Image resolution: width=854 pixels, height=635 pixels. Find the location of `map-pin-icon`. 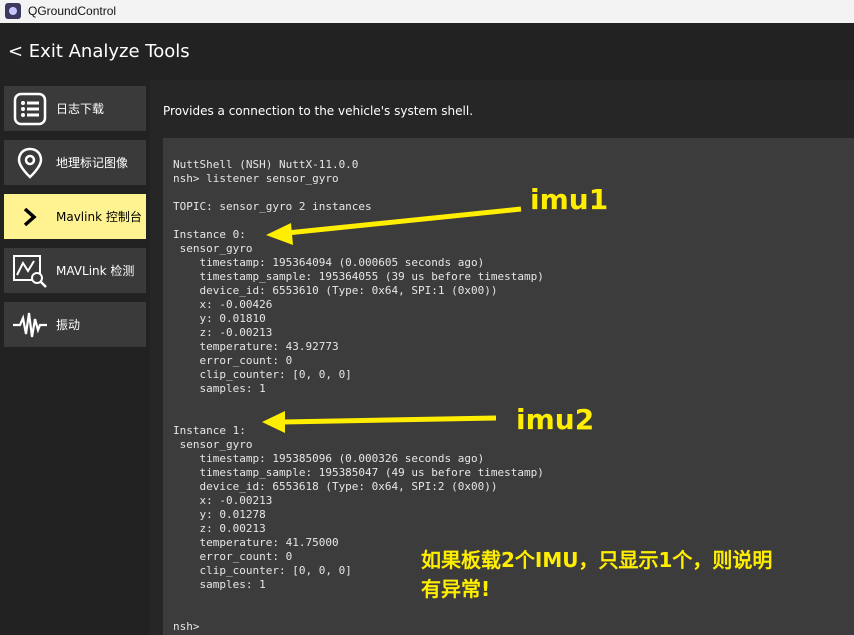

map-pin-icon is located at coordinates (30, 163).